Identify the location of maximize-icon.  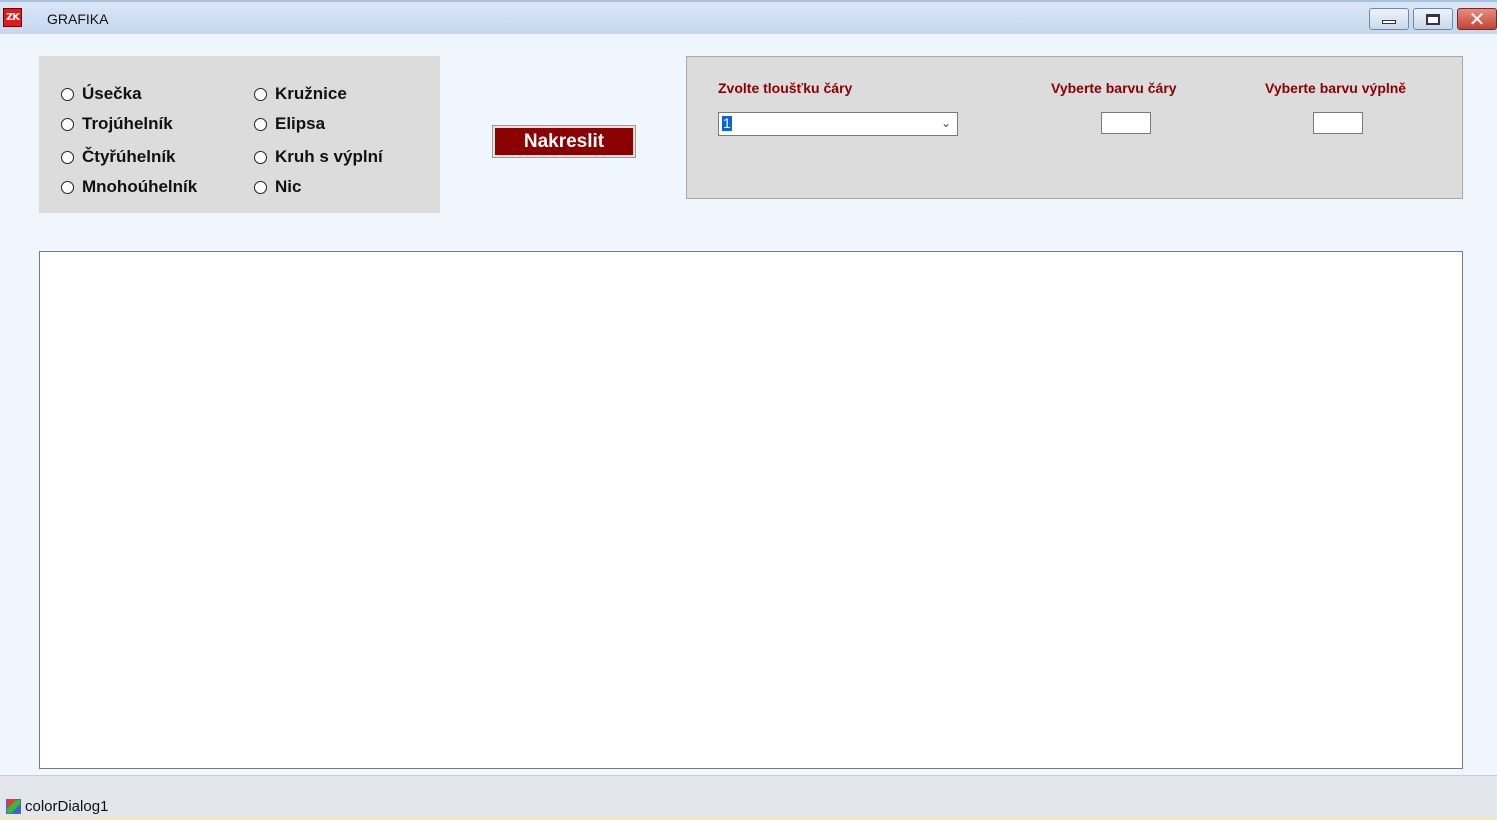
(1433, 19).